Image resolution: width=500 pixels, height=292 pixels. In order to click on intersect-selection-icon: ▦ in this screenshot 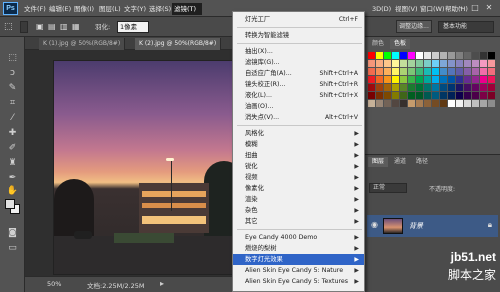, I will do `click(76, 27)`.